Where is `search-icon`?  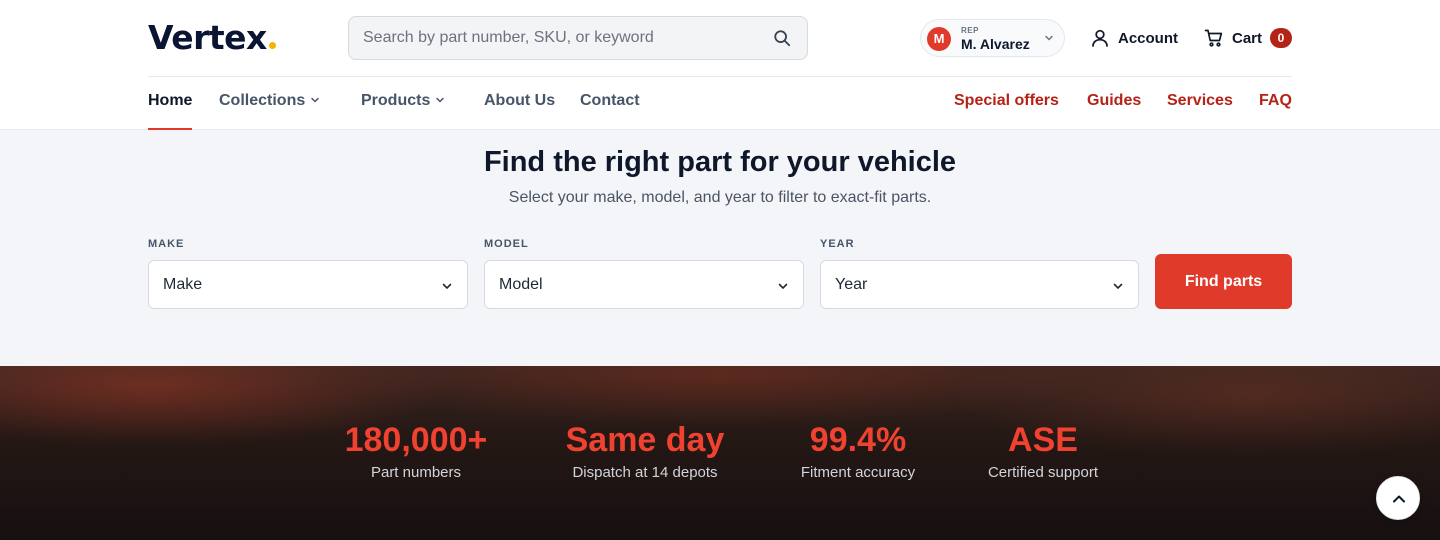
search-icon is located at coordinates (782, 38).